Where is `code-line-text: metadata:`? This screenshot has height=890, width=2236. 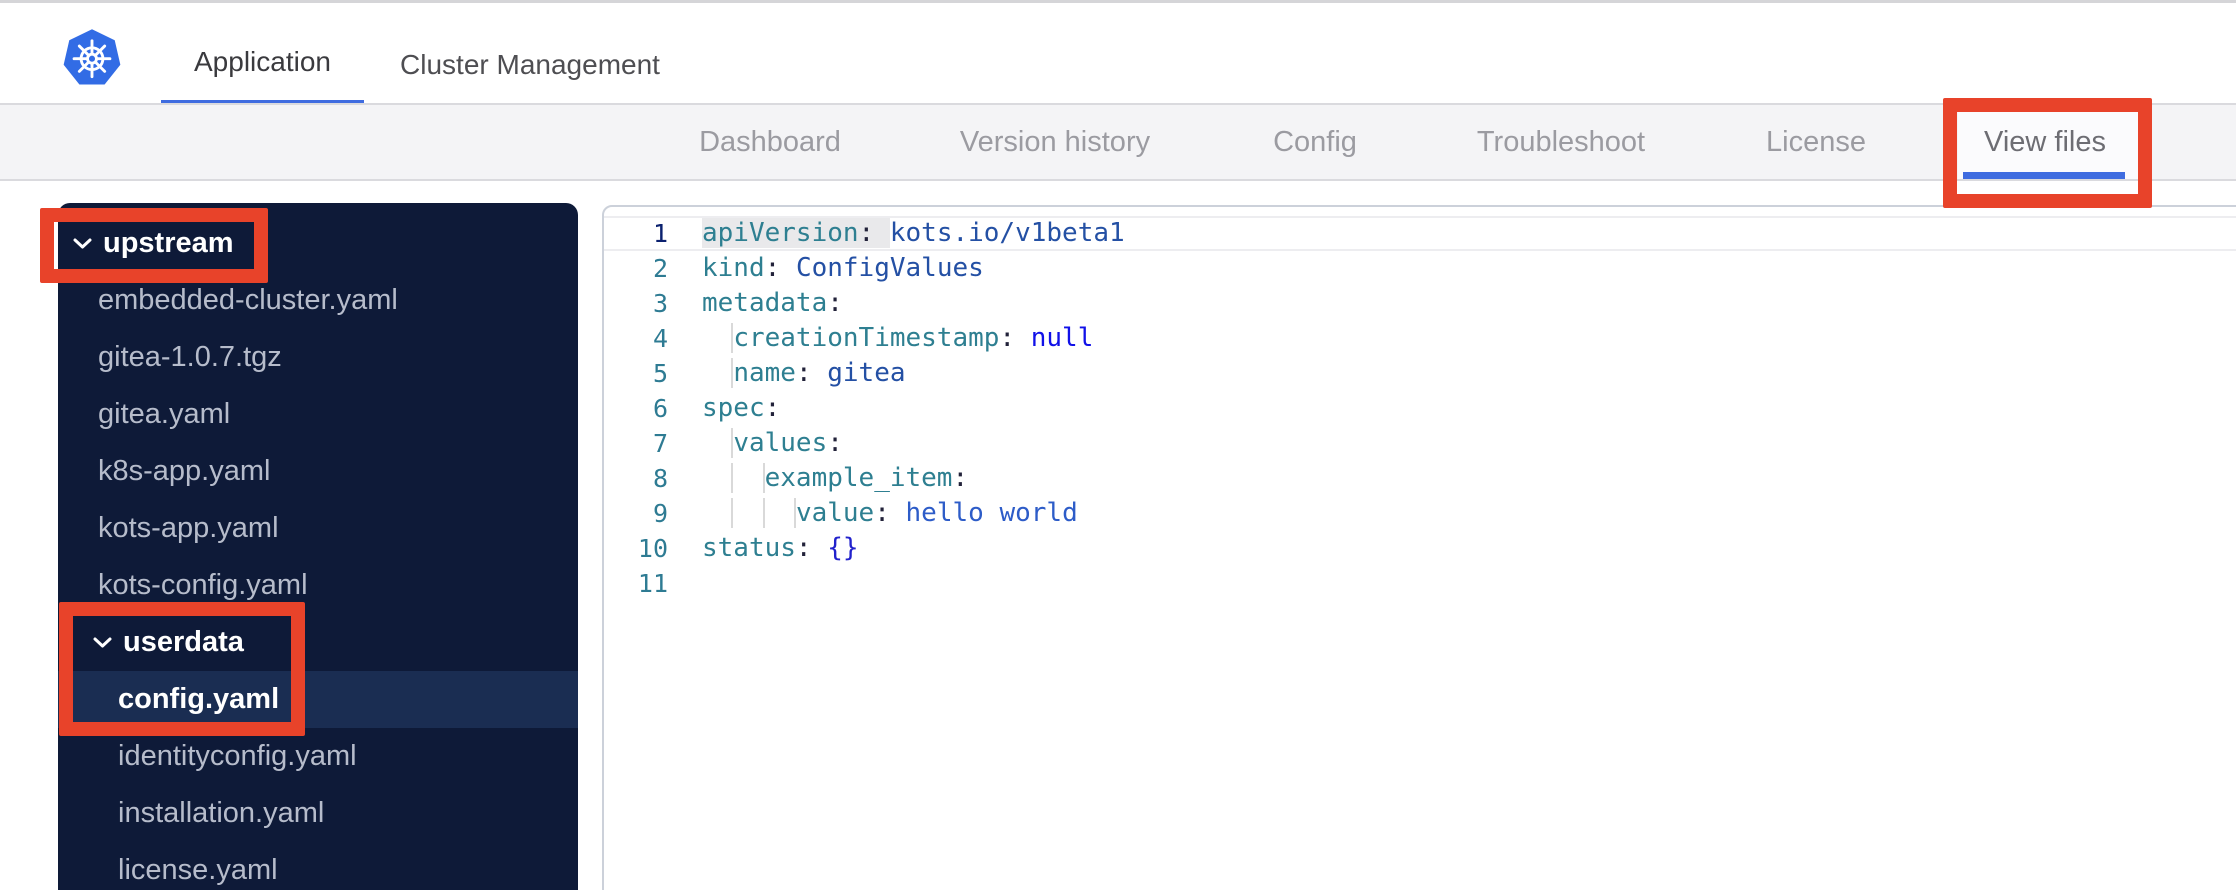
code-line-text: metadata: is located at coordinates (772, 303).